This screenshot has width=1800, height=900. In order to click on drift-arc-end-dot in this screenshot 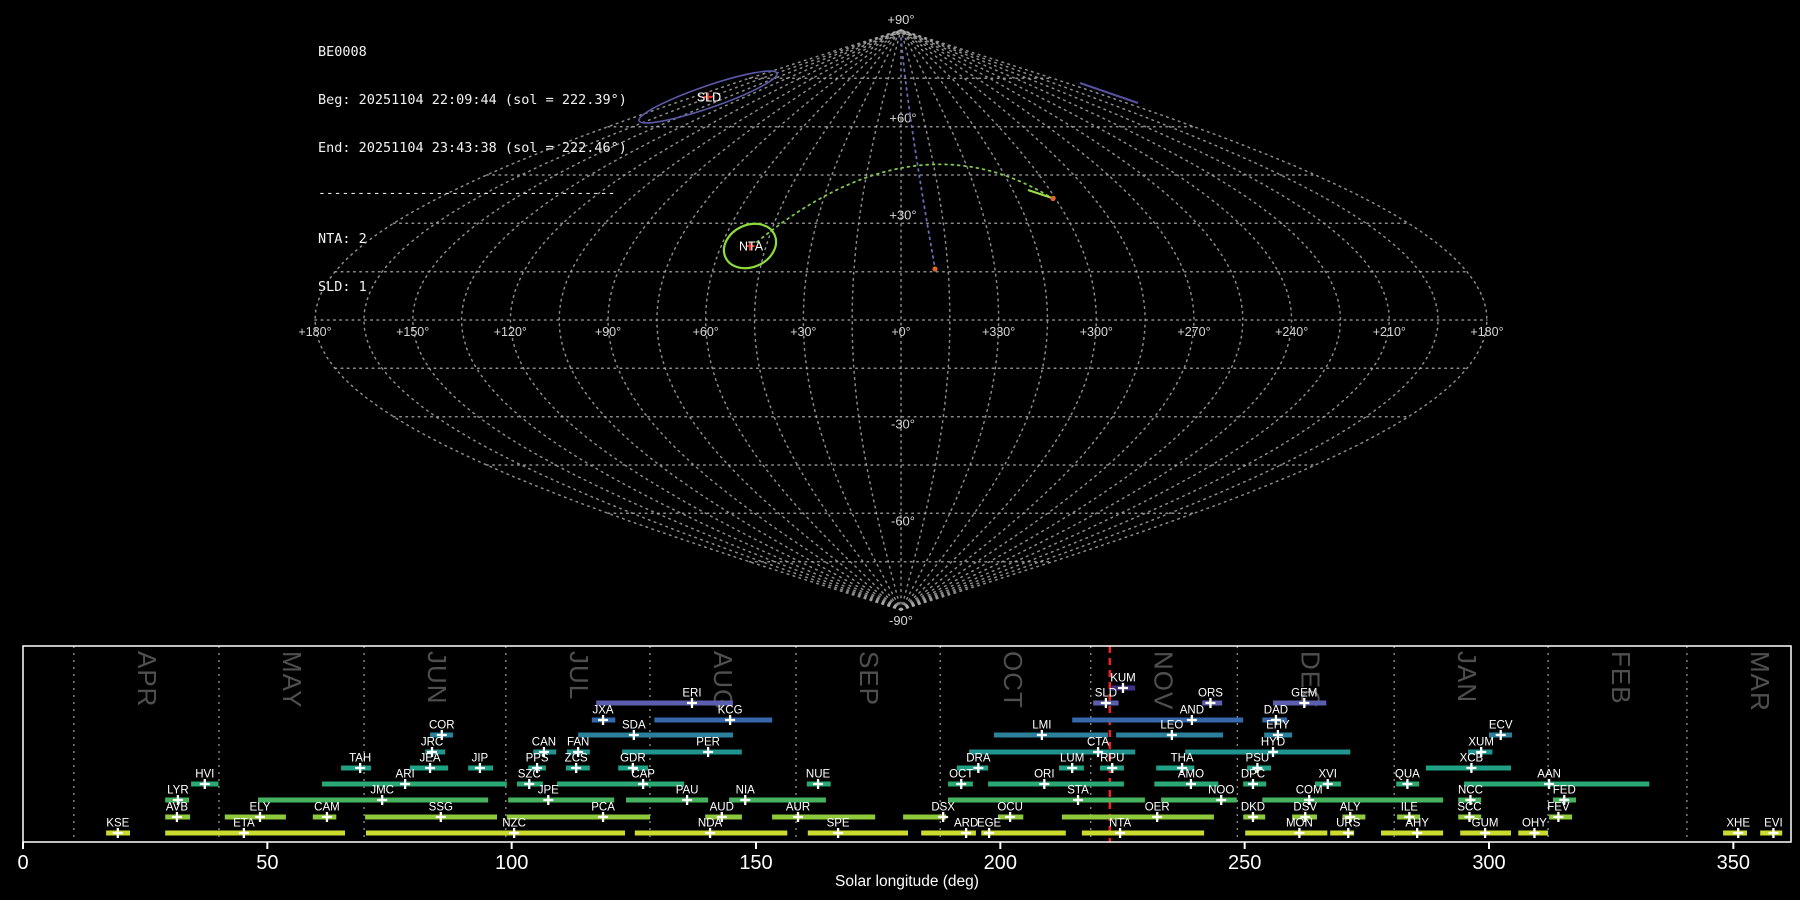, I will do `click(1053, 198)`.